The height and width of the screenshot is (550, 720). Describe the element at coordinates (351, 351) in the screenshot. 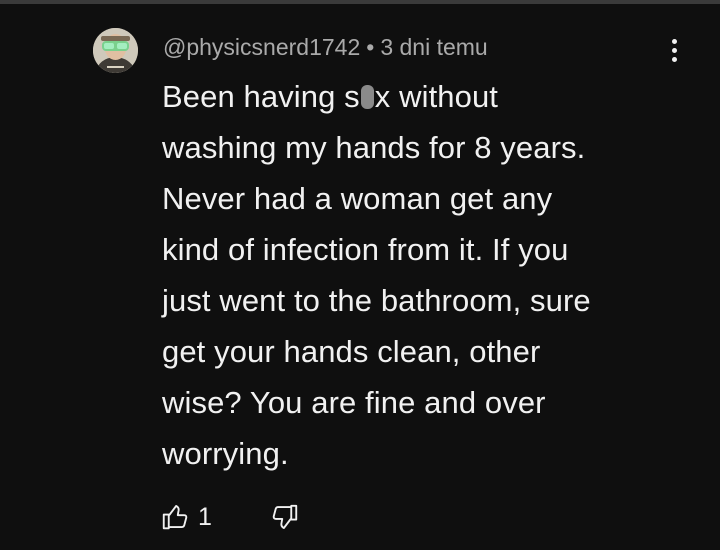

I see `comment-line-6: get your hands clean, other` at that location.